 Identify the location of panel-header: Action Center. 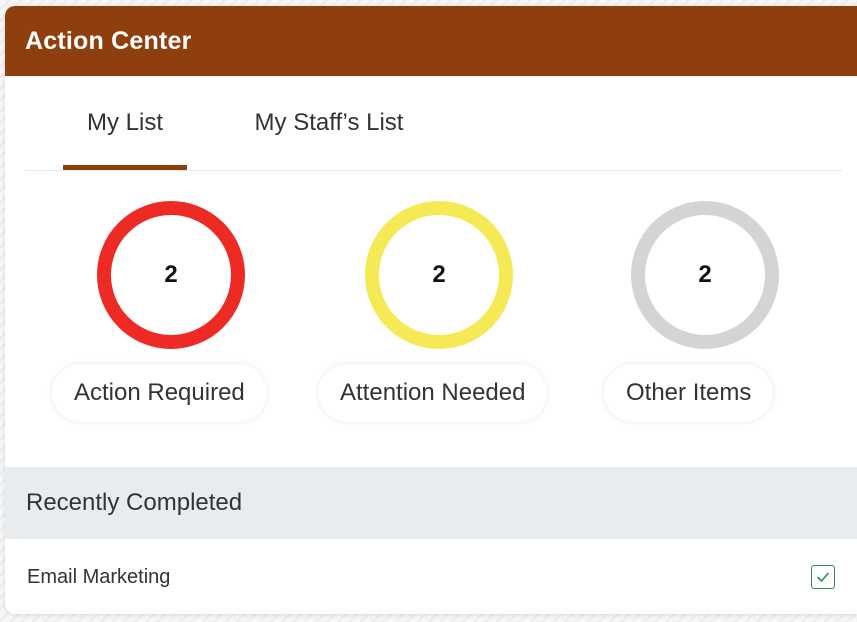
(431, 41).